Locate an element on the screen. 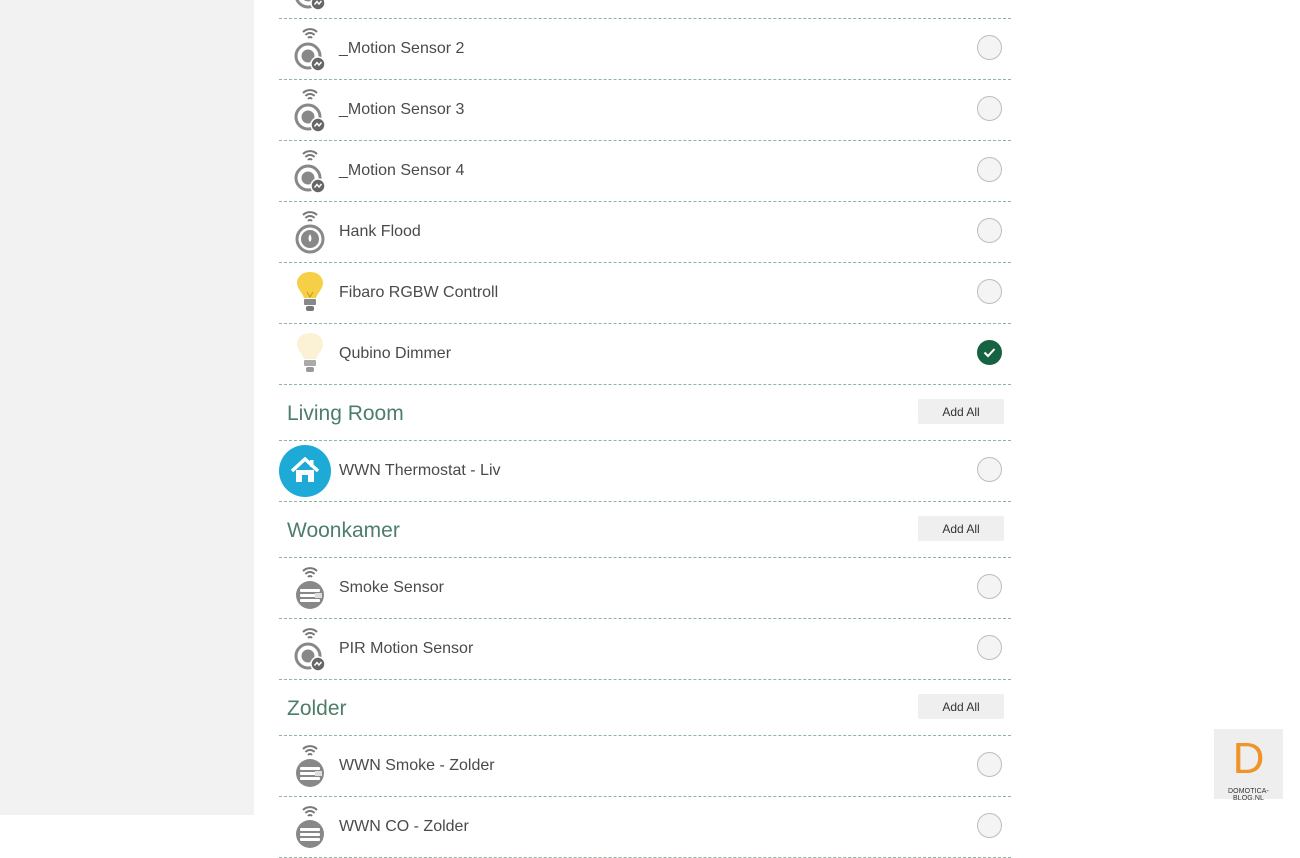 The image size is (1300, 858). watermark-letter: D is located at coordinates (1248, 758).